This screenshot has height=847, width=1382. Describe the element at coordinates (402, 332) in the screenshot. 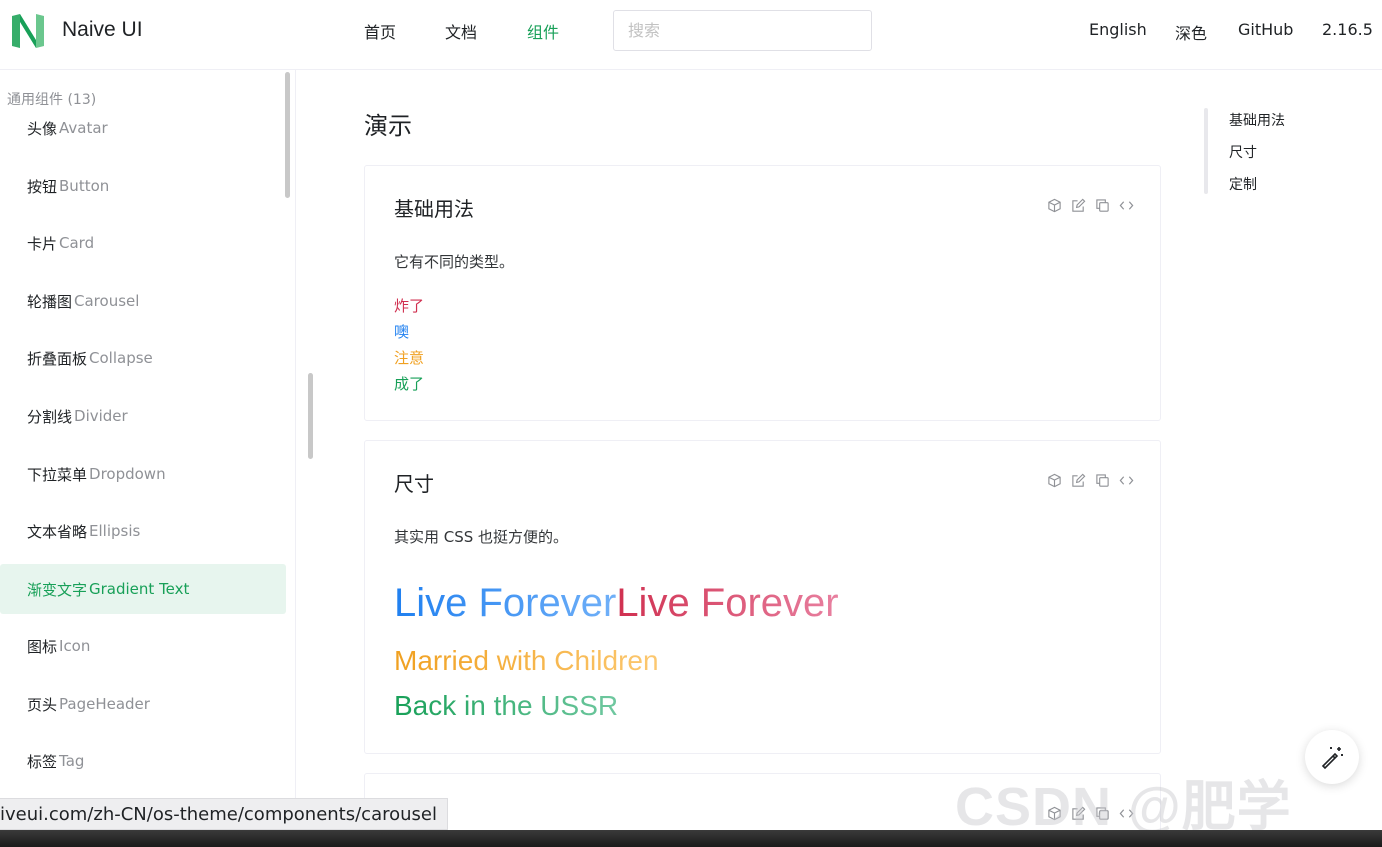

I see `text-info: 噢` at that location.